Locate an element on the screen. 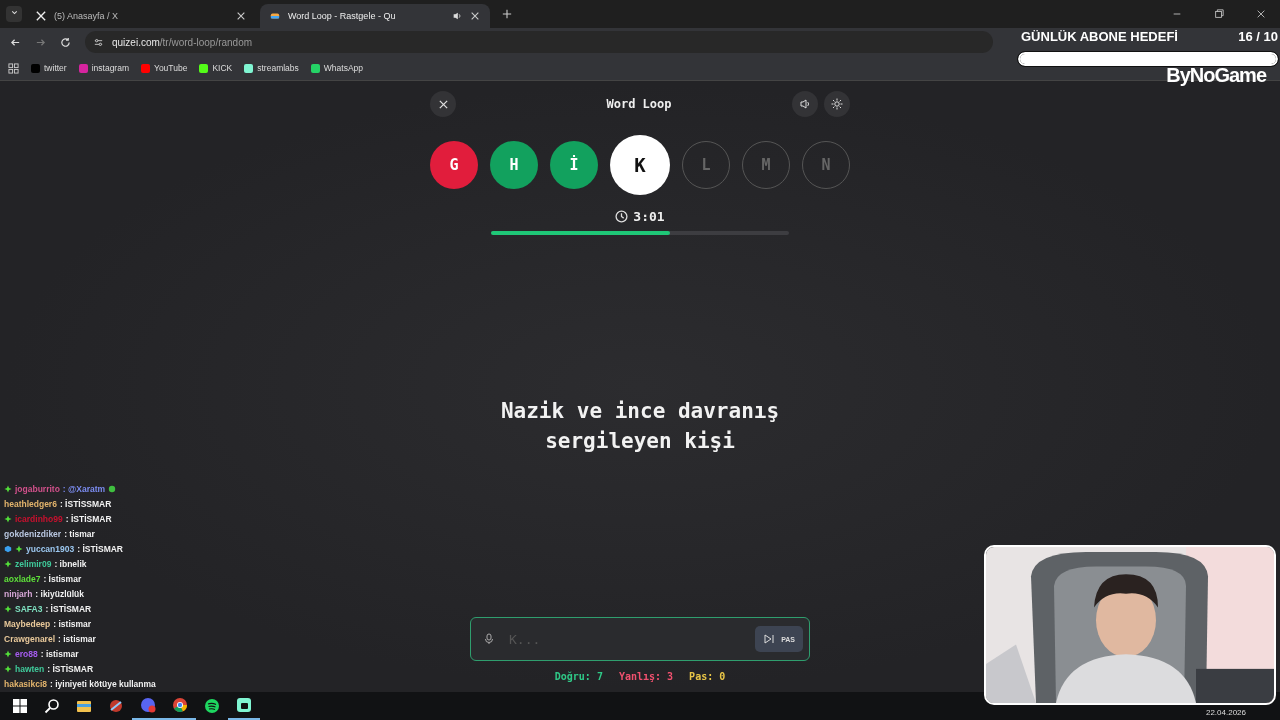 This screenshot has height=720, width=1280. chat-username: zelimir09 is located at coordinates (33, 564).